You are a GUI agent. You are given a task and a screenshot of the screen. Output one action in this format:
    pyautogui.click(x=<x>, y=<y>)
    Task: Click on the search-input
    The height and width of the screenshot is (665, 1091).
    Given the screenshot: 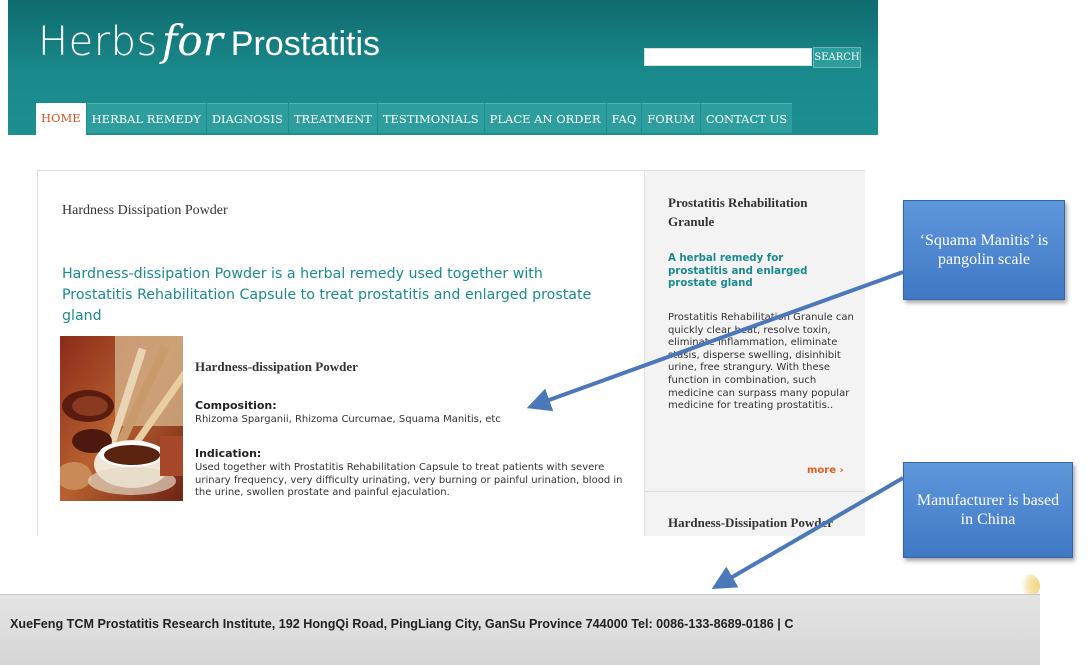 What is the action you would take?
    pyautogui.click(x=728, y=57)
    